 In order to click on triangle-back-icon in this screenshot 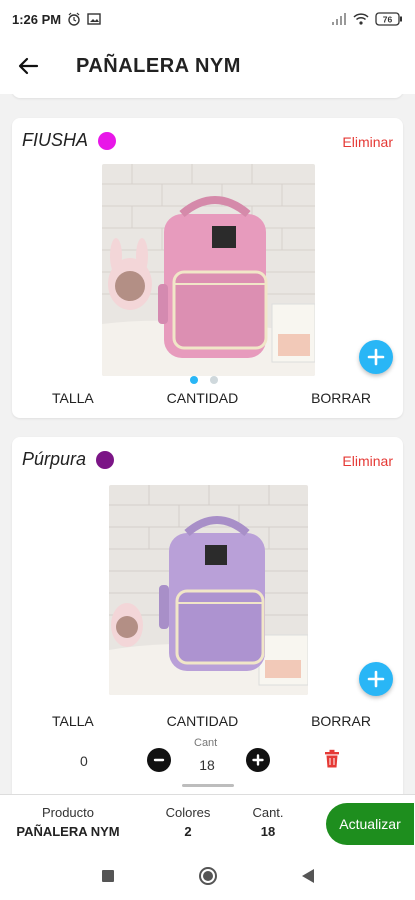, I will do `click(307, 876)`.